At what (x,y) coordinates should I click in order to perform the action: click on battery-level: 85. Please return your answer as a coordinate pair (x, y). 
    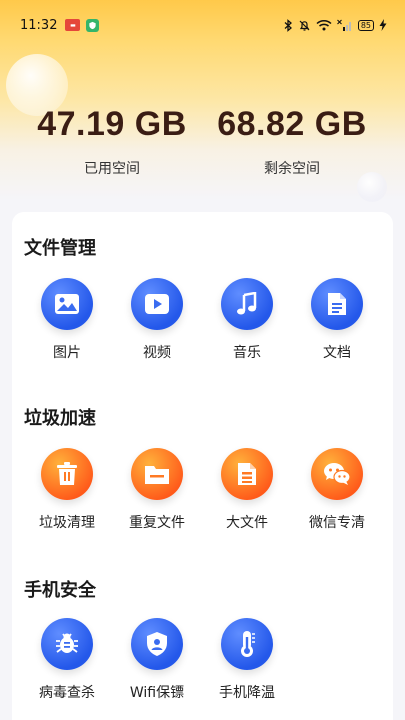
    Looking at the image, I should click on (365, 25).